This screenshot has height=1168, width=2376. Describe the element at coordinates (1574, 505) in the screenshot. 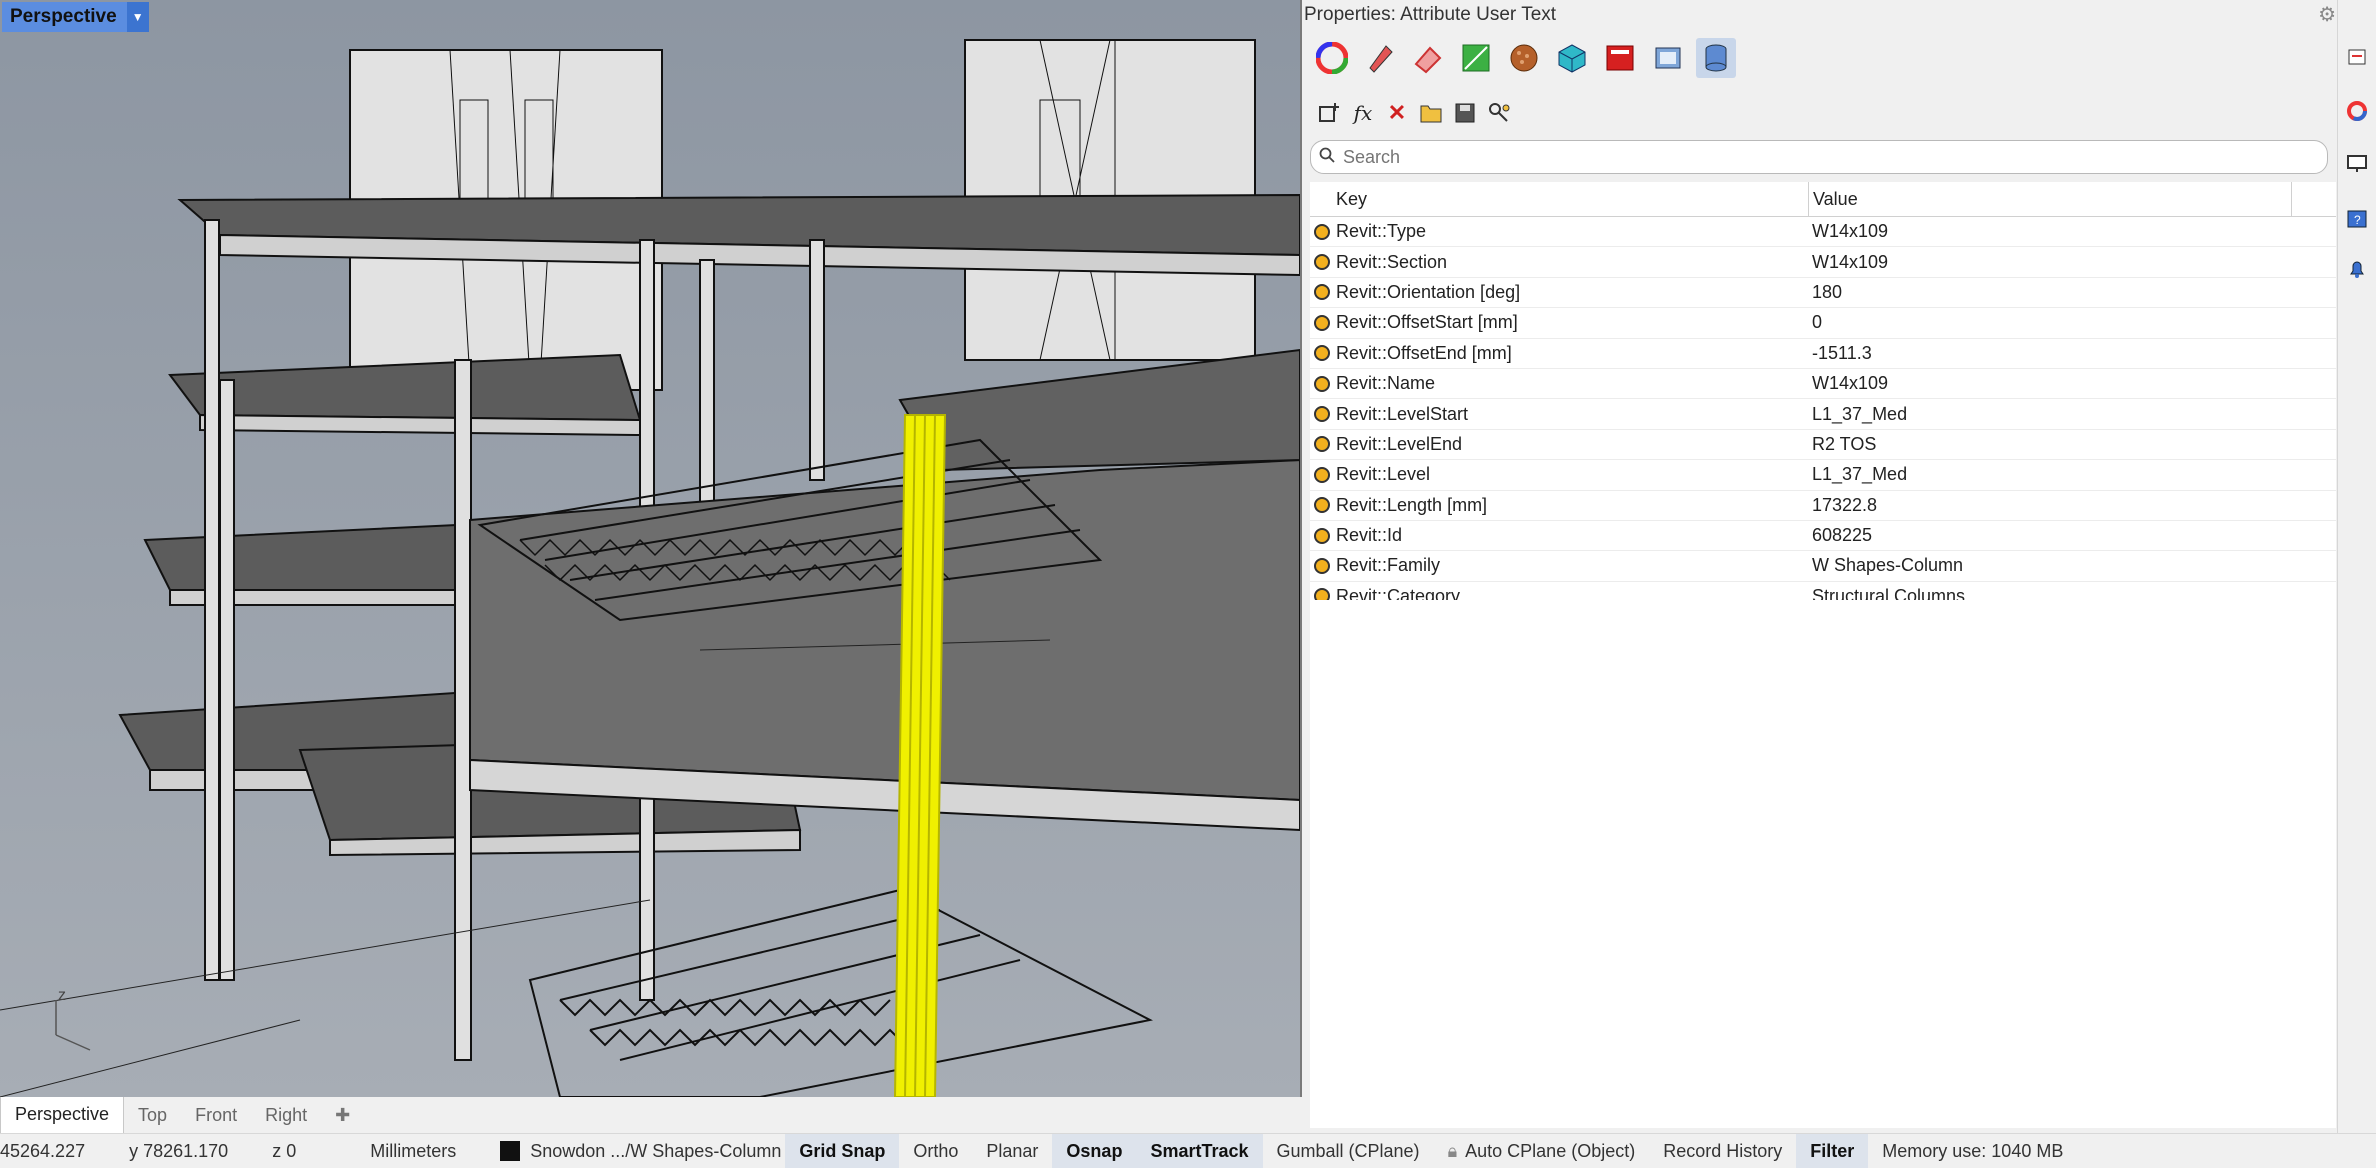

I see `attribute-key: Revit::Length [mm]` at that location.